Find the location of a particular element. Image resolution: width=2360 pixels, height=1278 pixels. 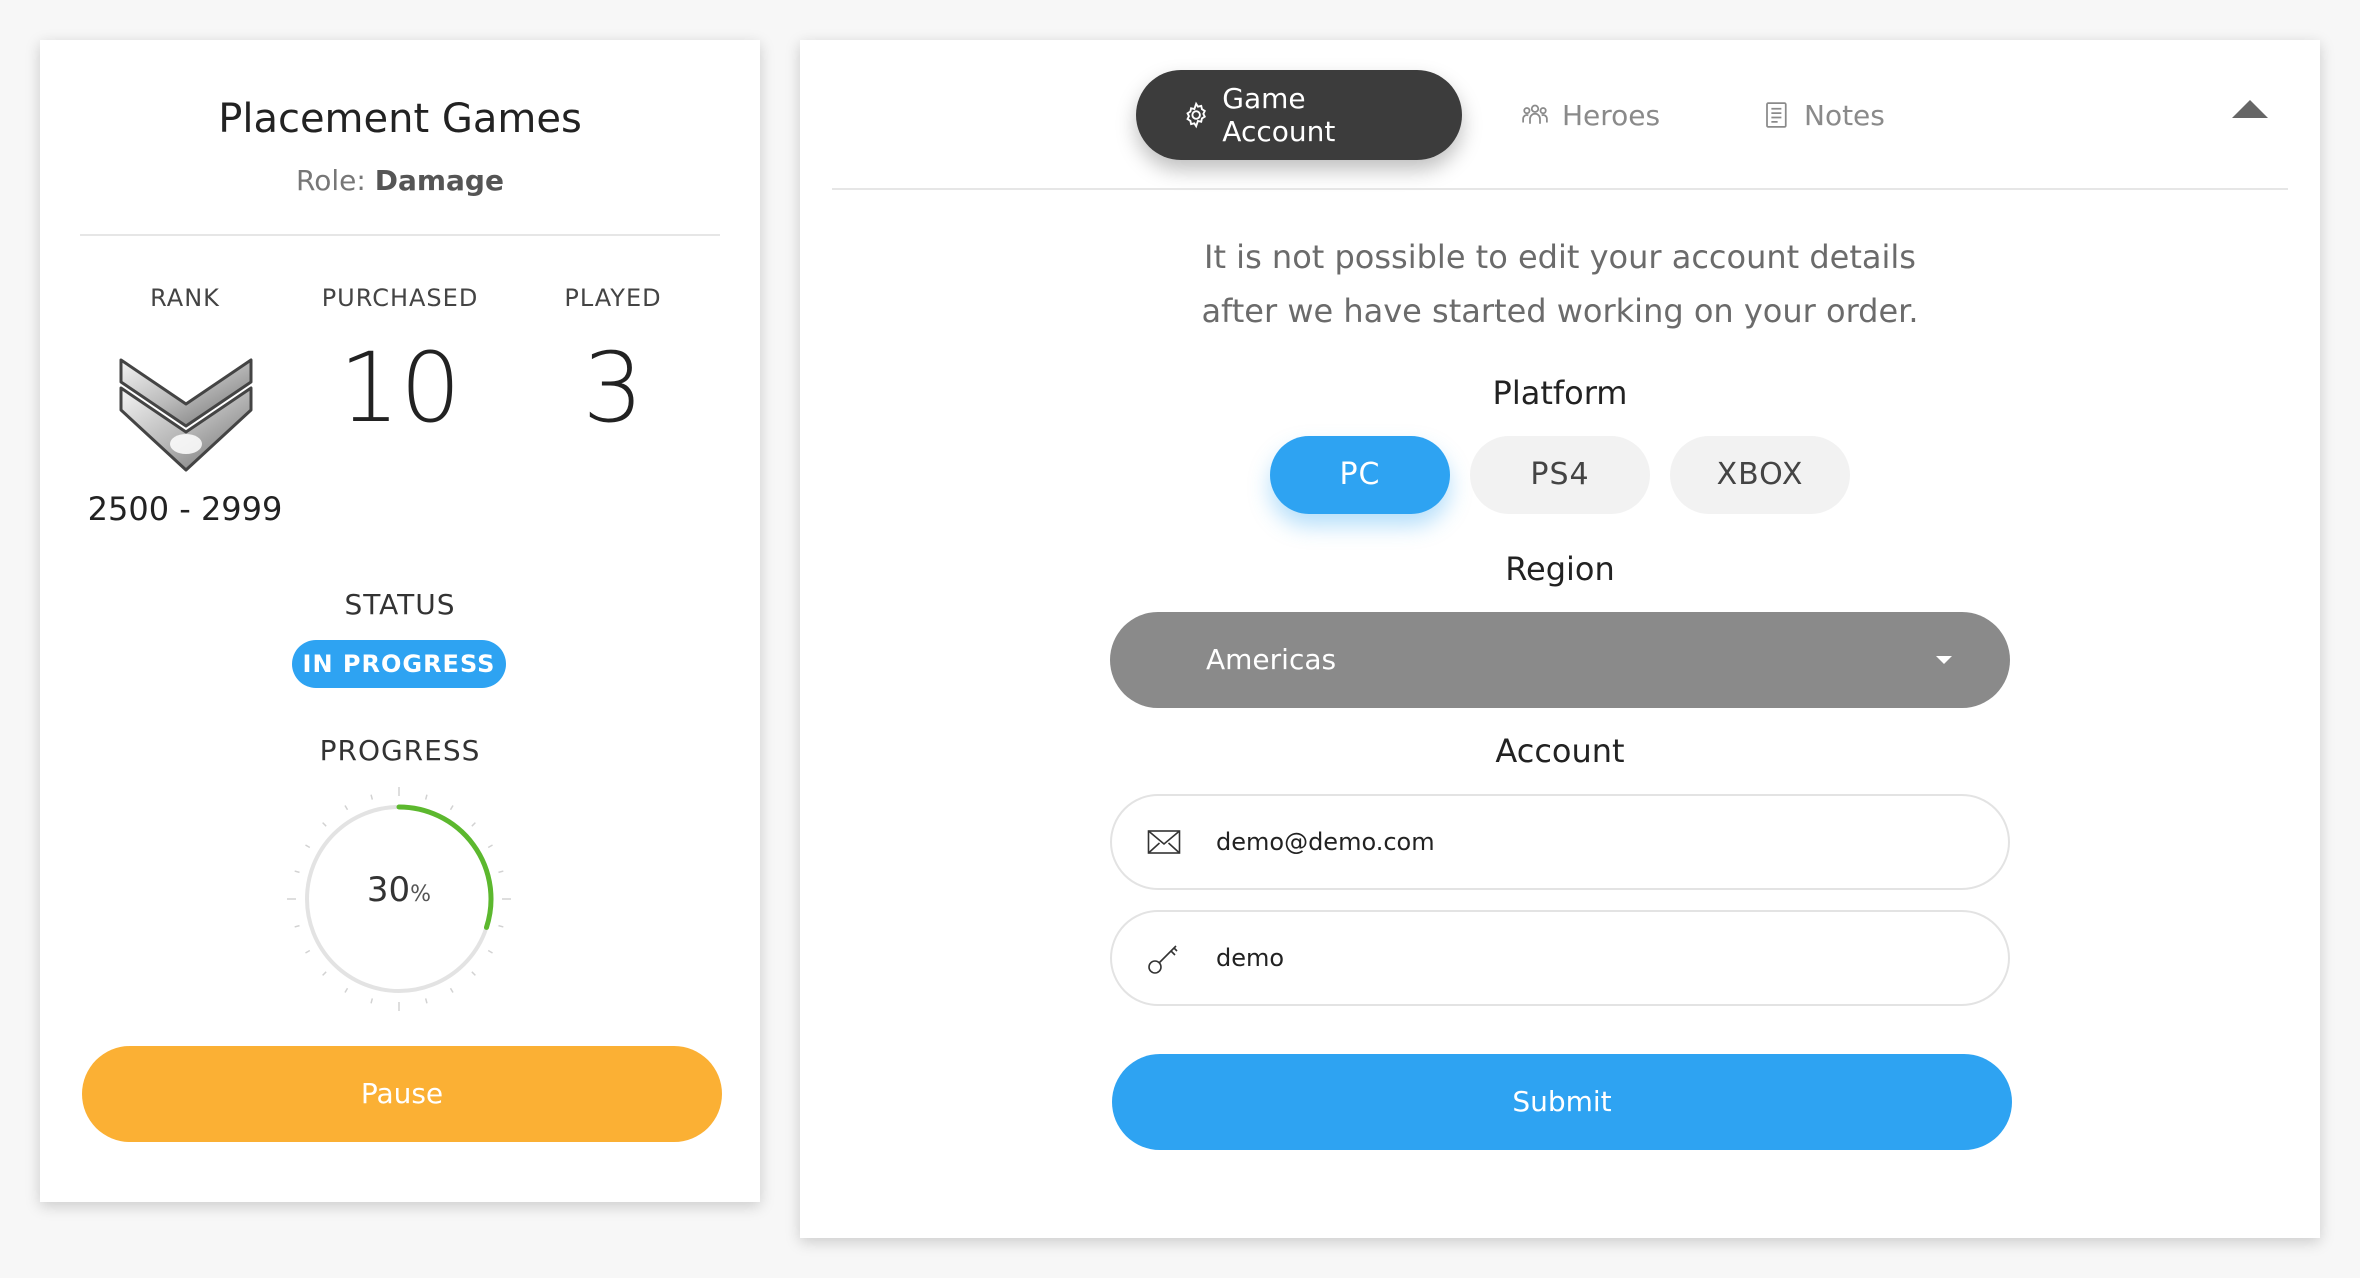

rank-badge-icon is located at coordinates (186, 415).